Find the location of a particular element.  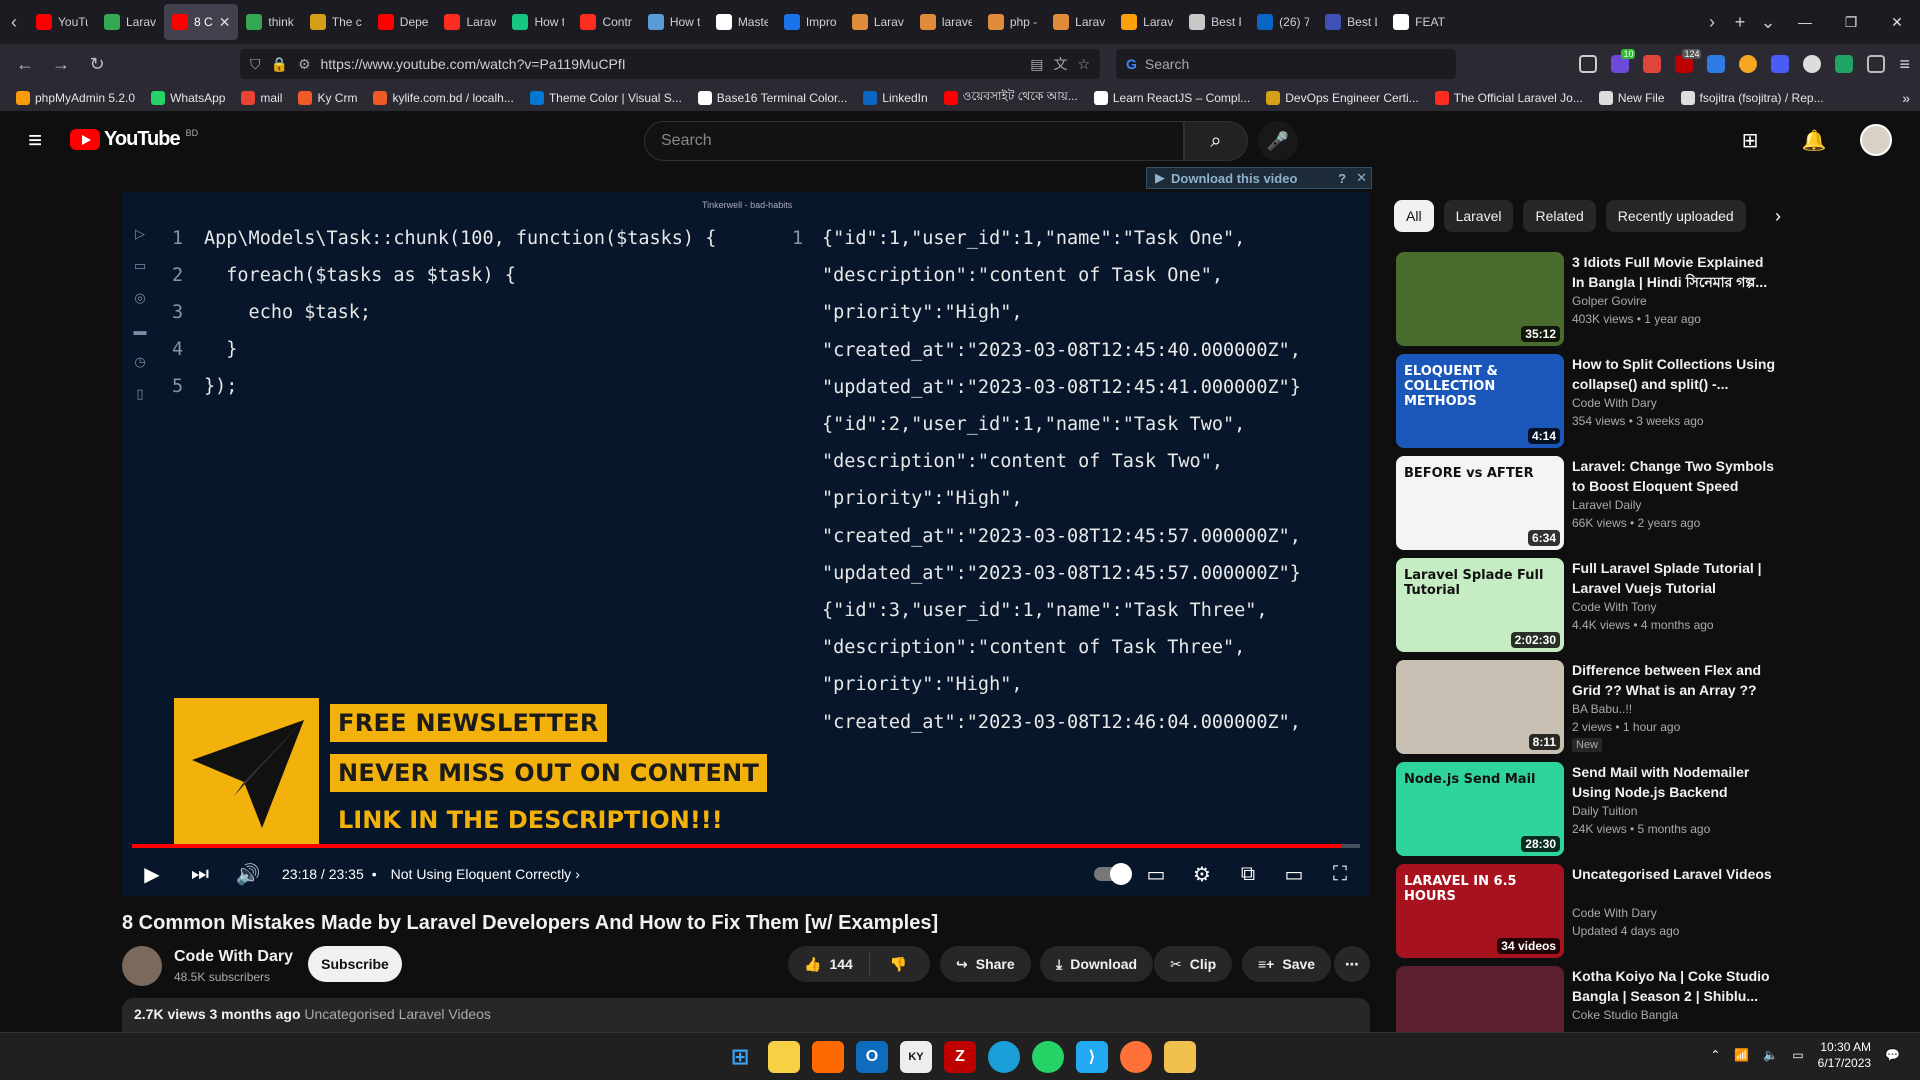

video-thumbnail: Node.js Send Mail 28:30 is located at coordinates (1480, 809).